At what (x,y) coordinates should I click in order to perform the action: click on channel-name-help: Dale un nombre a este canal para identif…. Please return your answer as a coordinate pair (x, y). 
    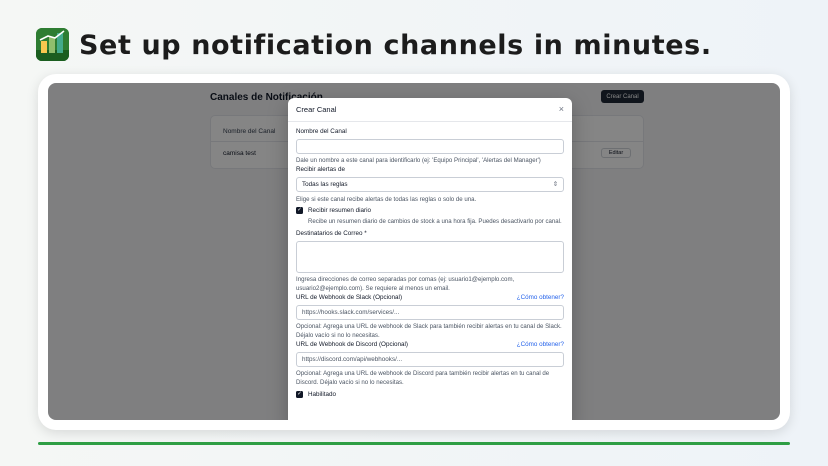
    Looking at the image, I should click on (418, 160).